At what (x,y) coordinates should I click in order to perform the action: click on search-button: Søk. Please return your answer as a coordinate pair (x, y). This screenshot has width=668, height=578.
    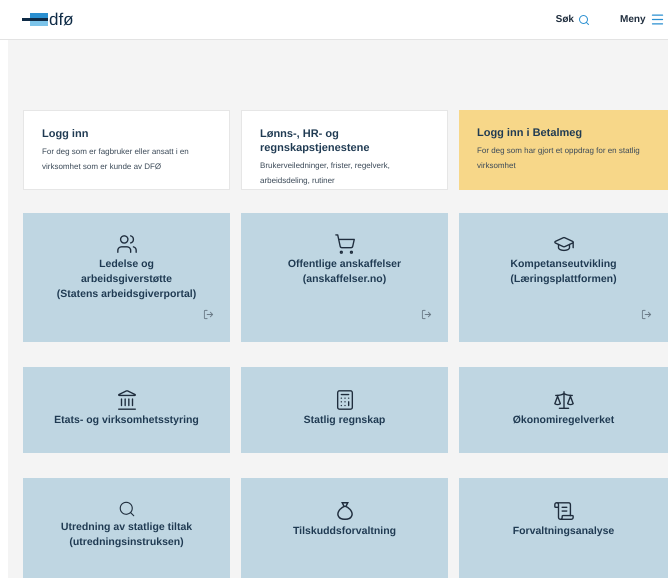
    Looking at the image, I should click on (573, 19).